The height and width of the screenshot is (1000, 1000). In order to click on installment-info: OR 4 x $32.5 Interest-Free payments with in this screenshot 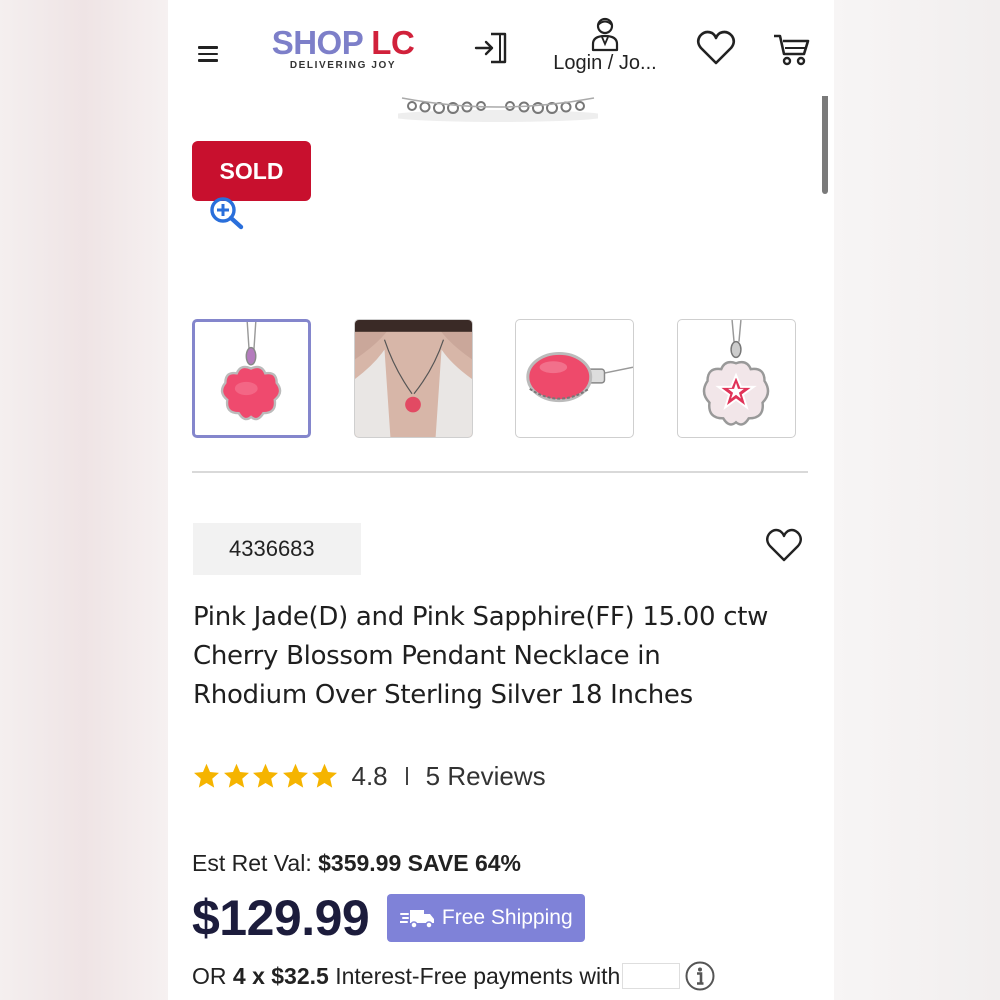, I will do `click(454, 976)`.